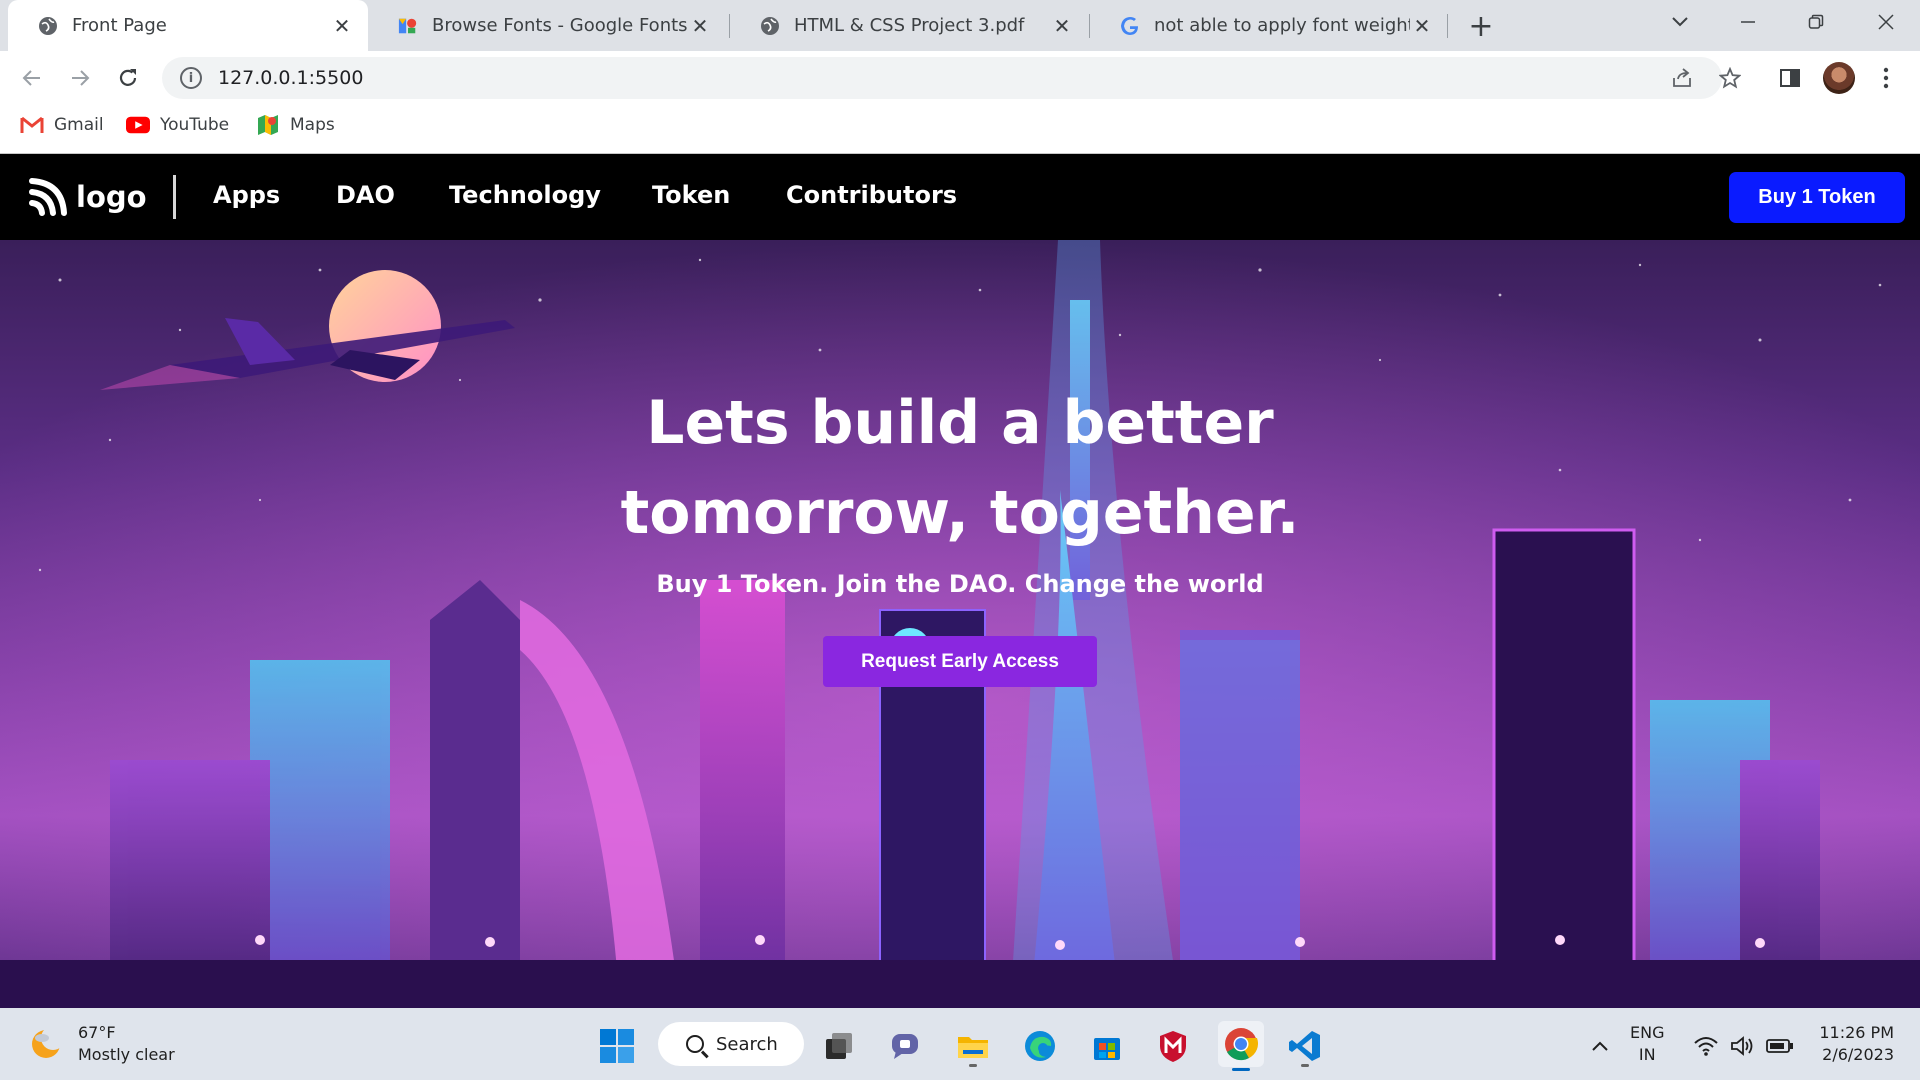  What do you see at coordinates (960, 423) in the screenshot?
I see `hero-title-line1: Lets build a better` at bounding box center [960, 423].